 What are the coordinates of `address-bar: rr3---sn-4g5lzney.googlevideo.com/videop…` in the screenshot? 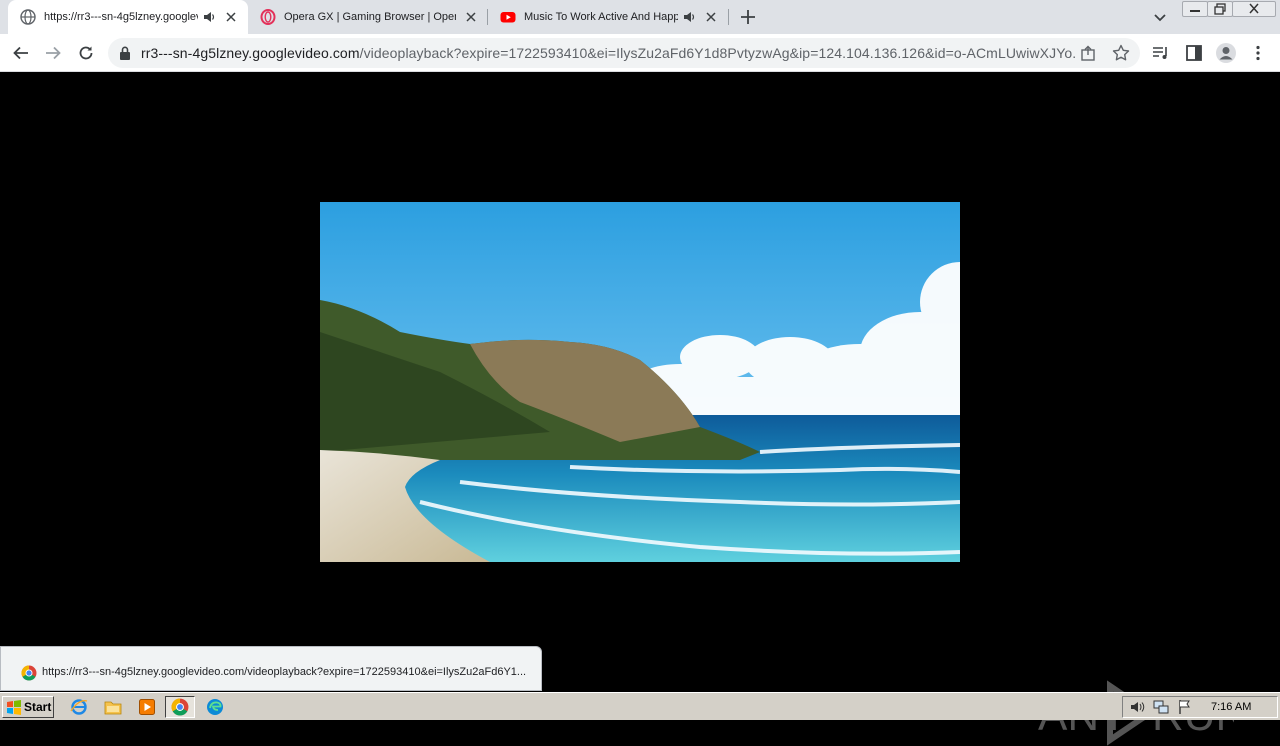 It's located at (624, 53).